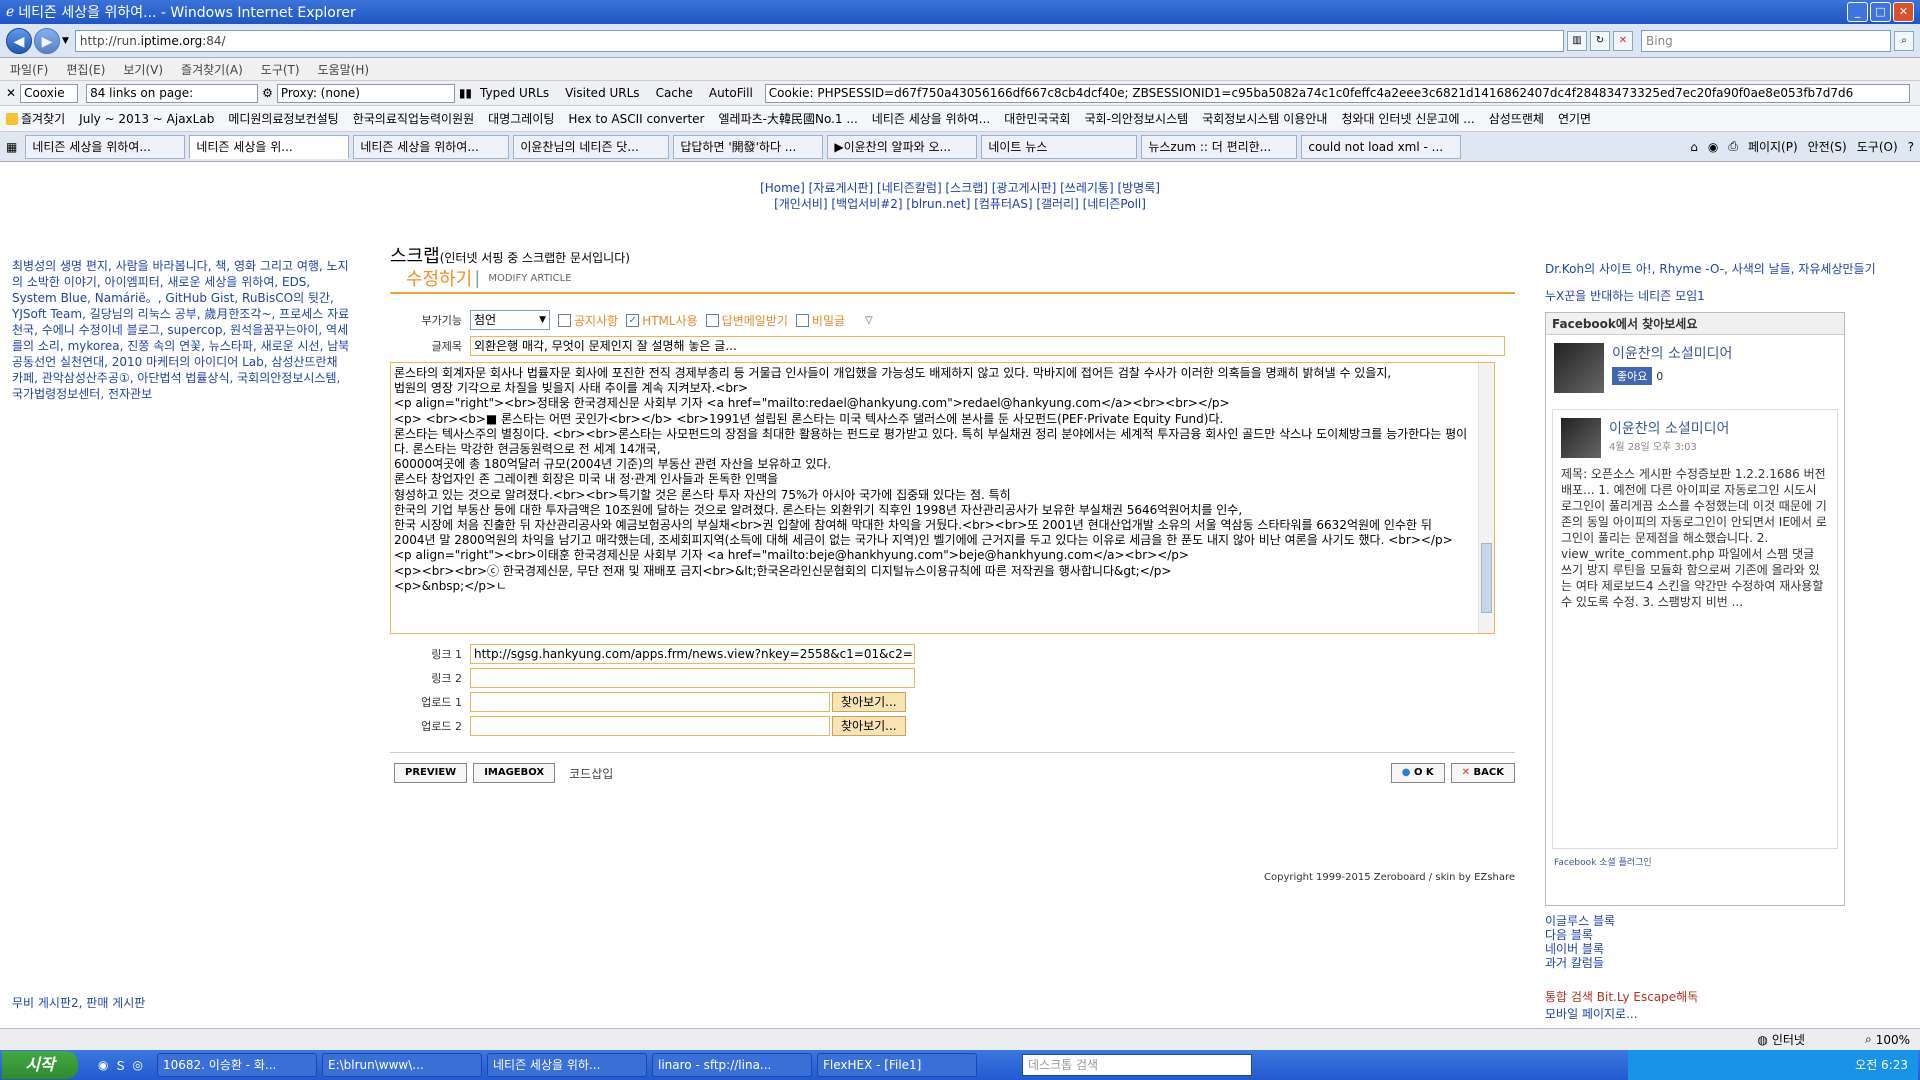 The height and width of the screenshot is (1080, 1920). Describe the element at coordinates (1059, 146) in the screenshot. I see `tab: 네이트 뉴스` at that location.